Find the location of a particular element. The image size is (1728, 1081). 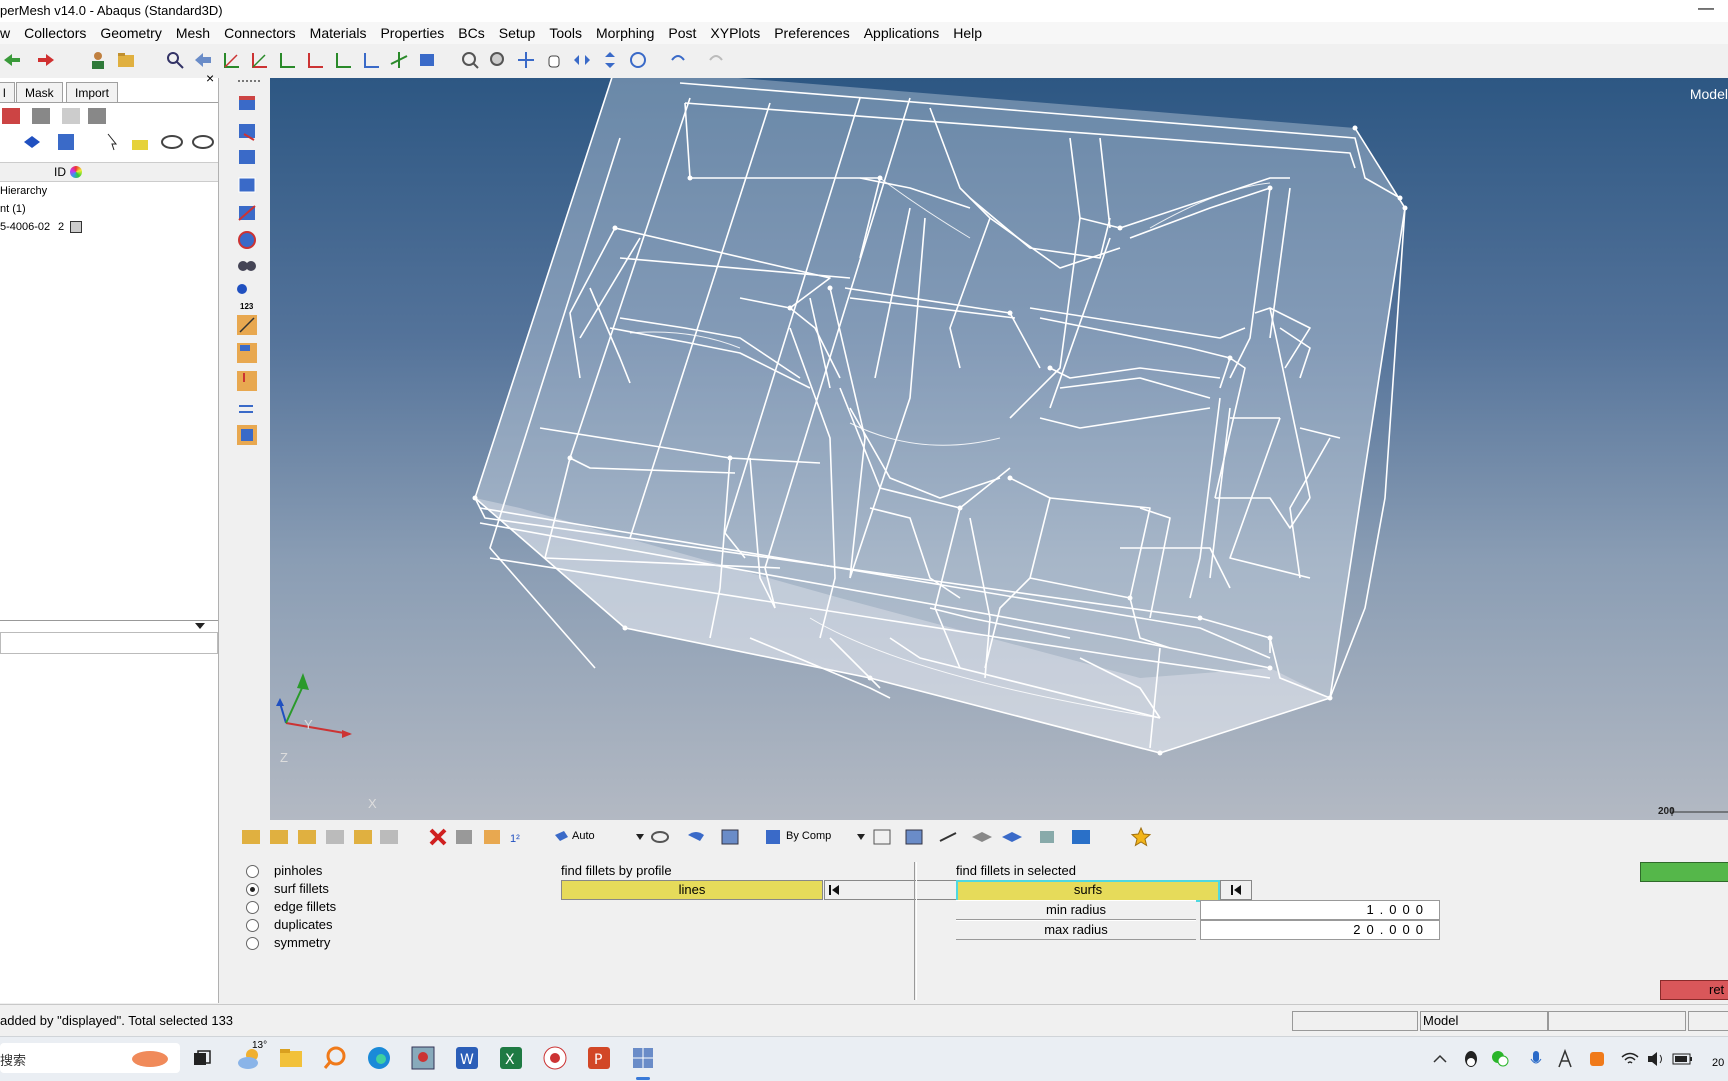

option-duplicates-label: duplicates is located at coordinates (303, 924).